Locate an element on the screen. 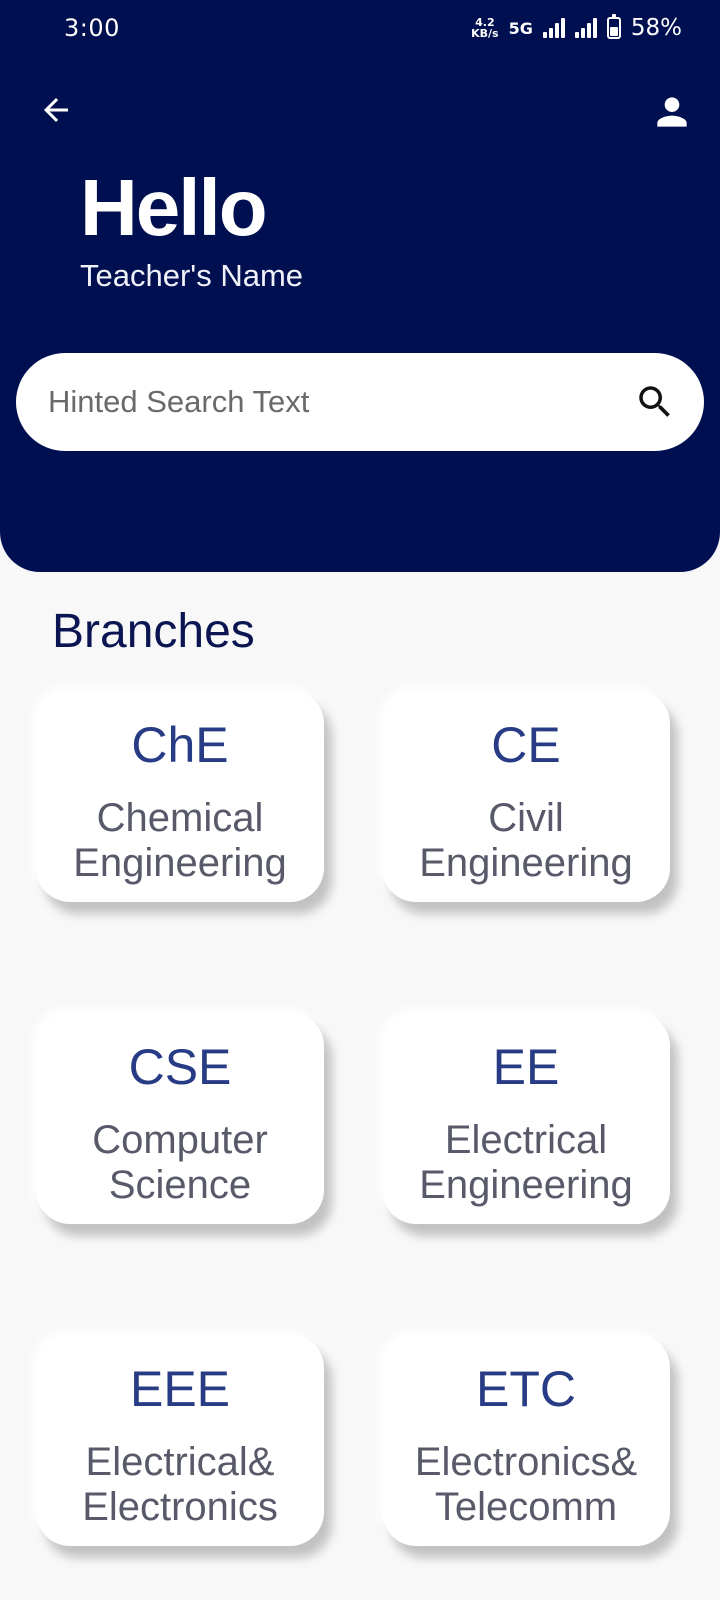  arrow-left-icon is located at coordinates (56, 110).